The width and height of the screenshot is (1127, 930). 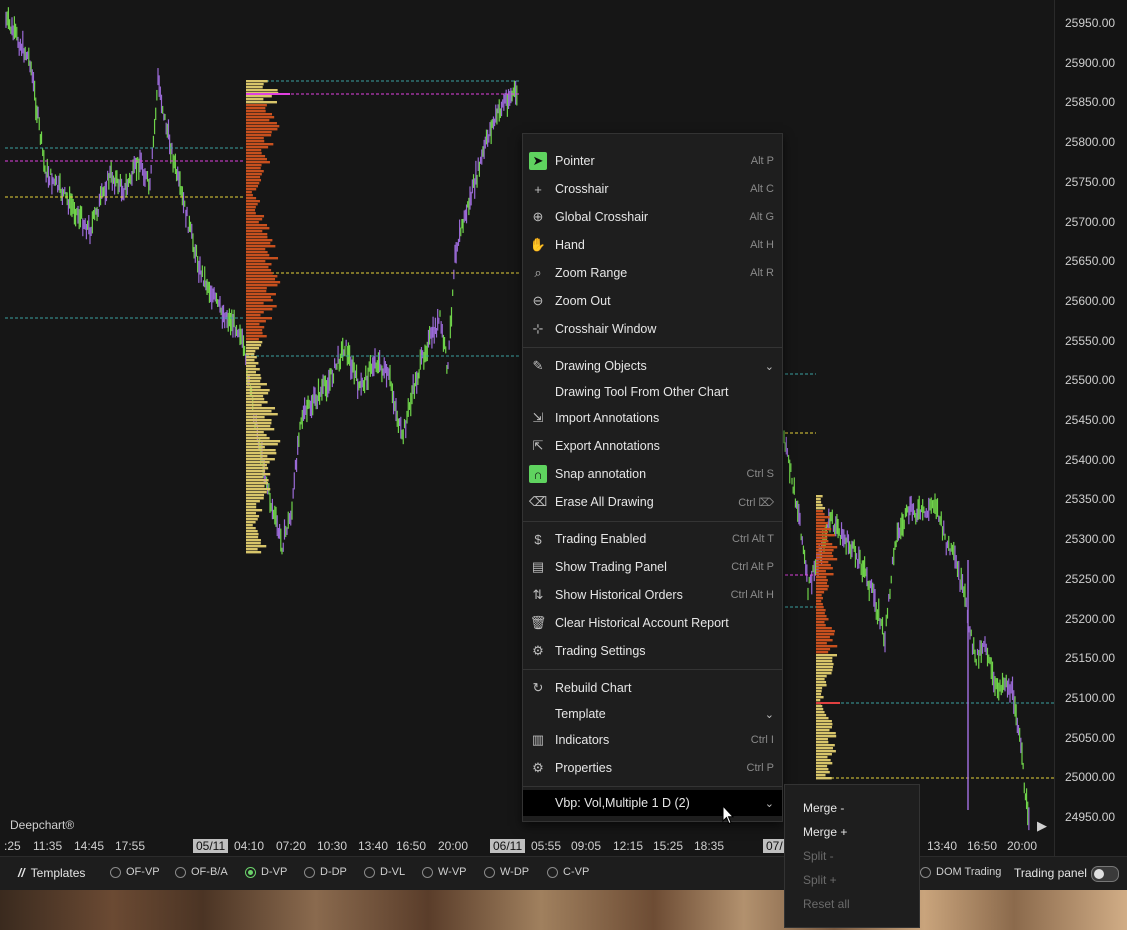 I want to click on trading-panel-label: Trading panel, so click(x=1050, y=873).